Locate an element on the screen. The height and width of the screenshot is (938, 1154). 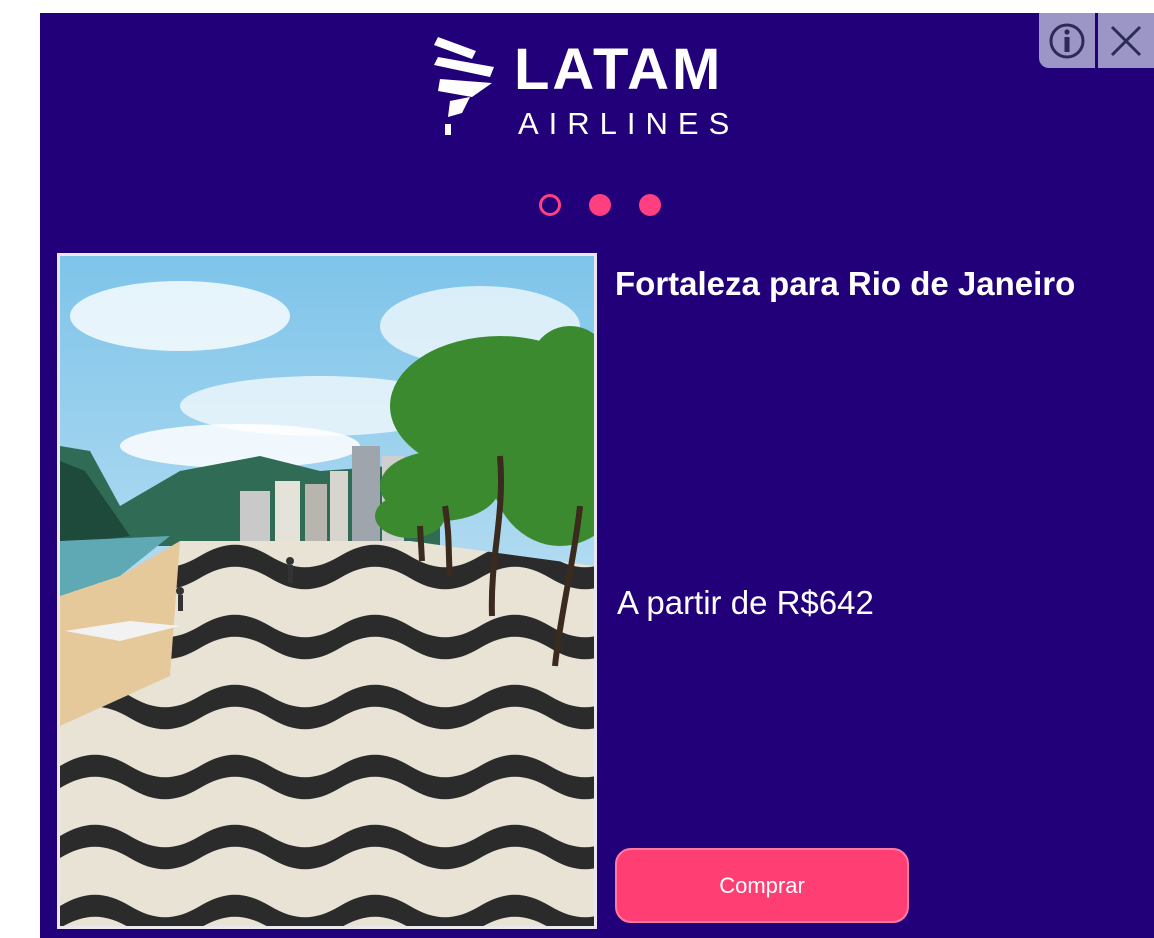
brand-subtitle: AIRLINES is located at coordinates (629, 123).